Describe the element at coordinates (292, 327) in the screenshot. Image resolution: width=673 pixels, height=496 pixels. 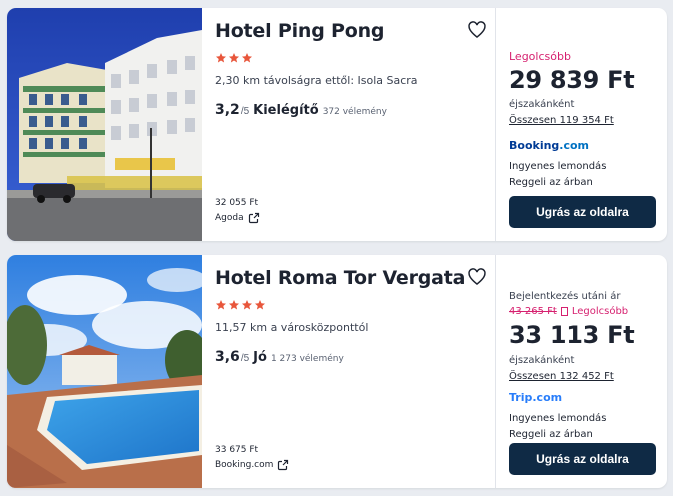
I see `distance-text: 11,57 km a városközponttól` at that location.